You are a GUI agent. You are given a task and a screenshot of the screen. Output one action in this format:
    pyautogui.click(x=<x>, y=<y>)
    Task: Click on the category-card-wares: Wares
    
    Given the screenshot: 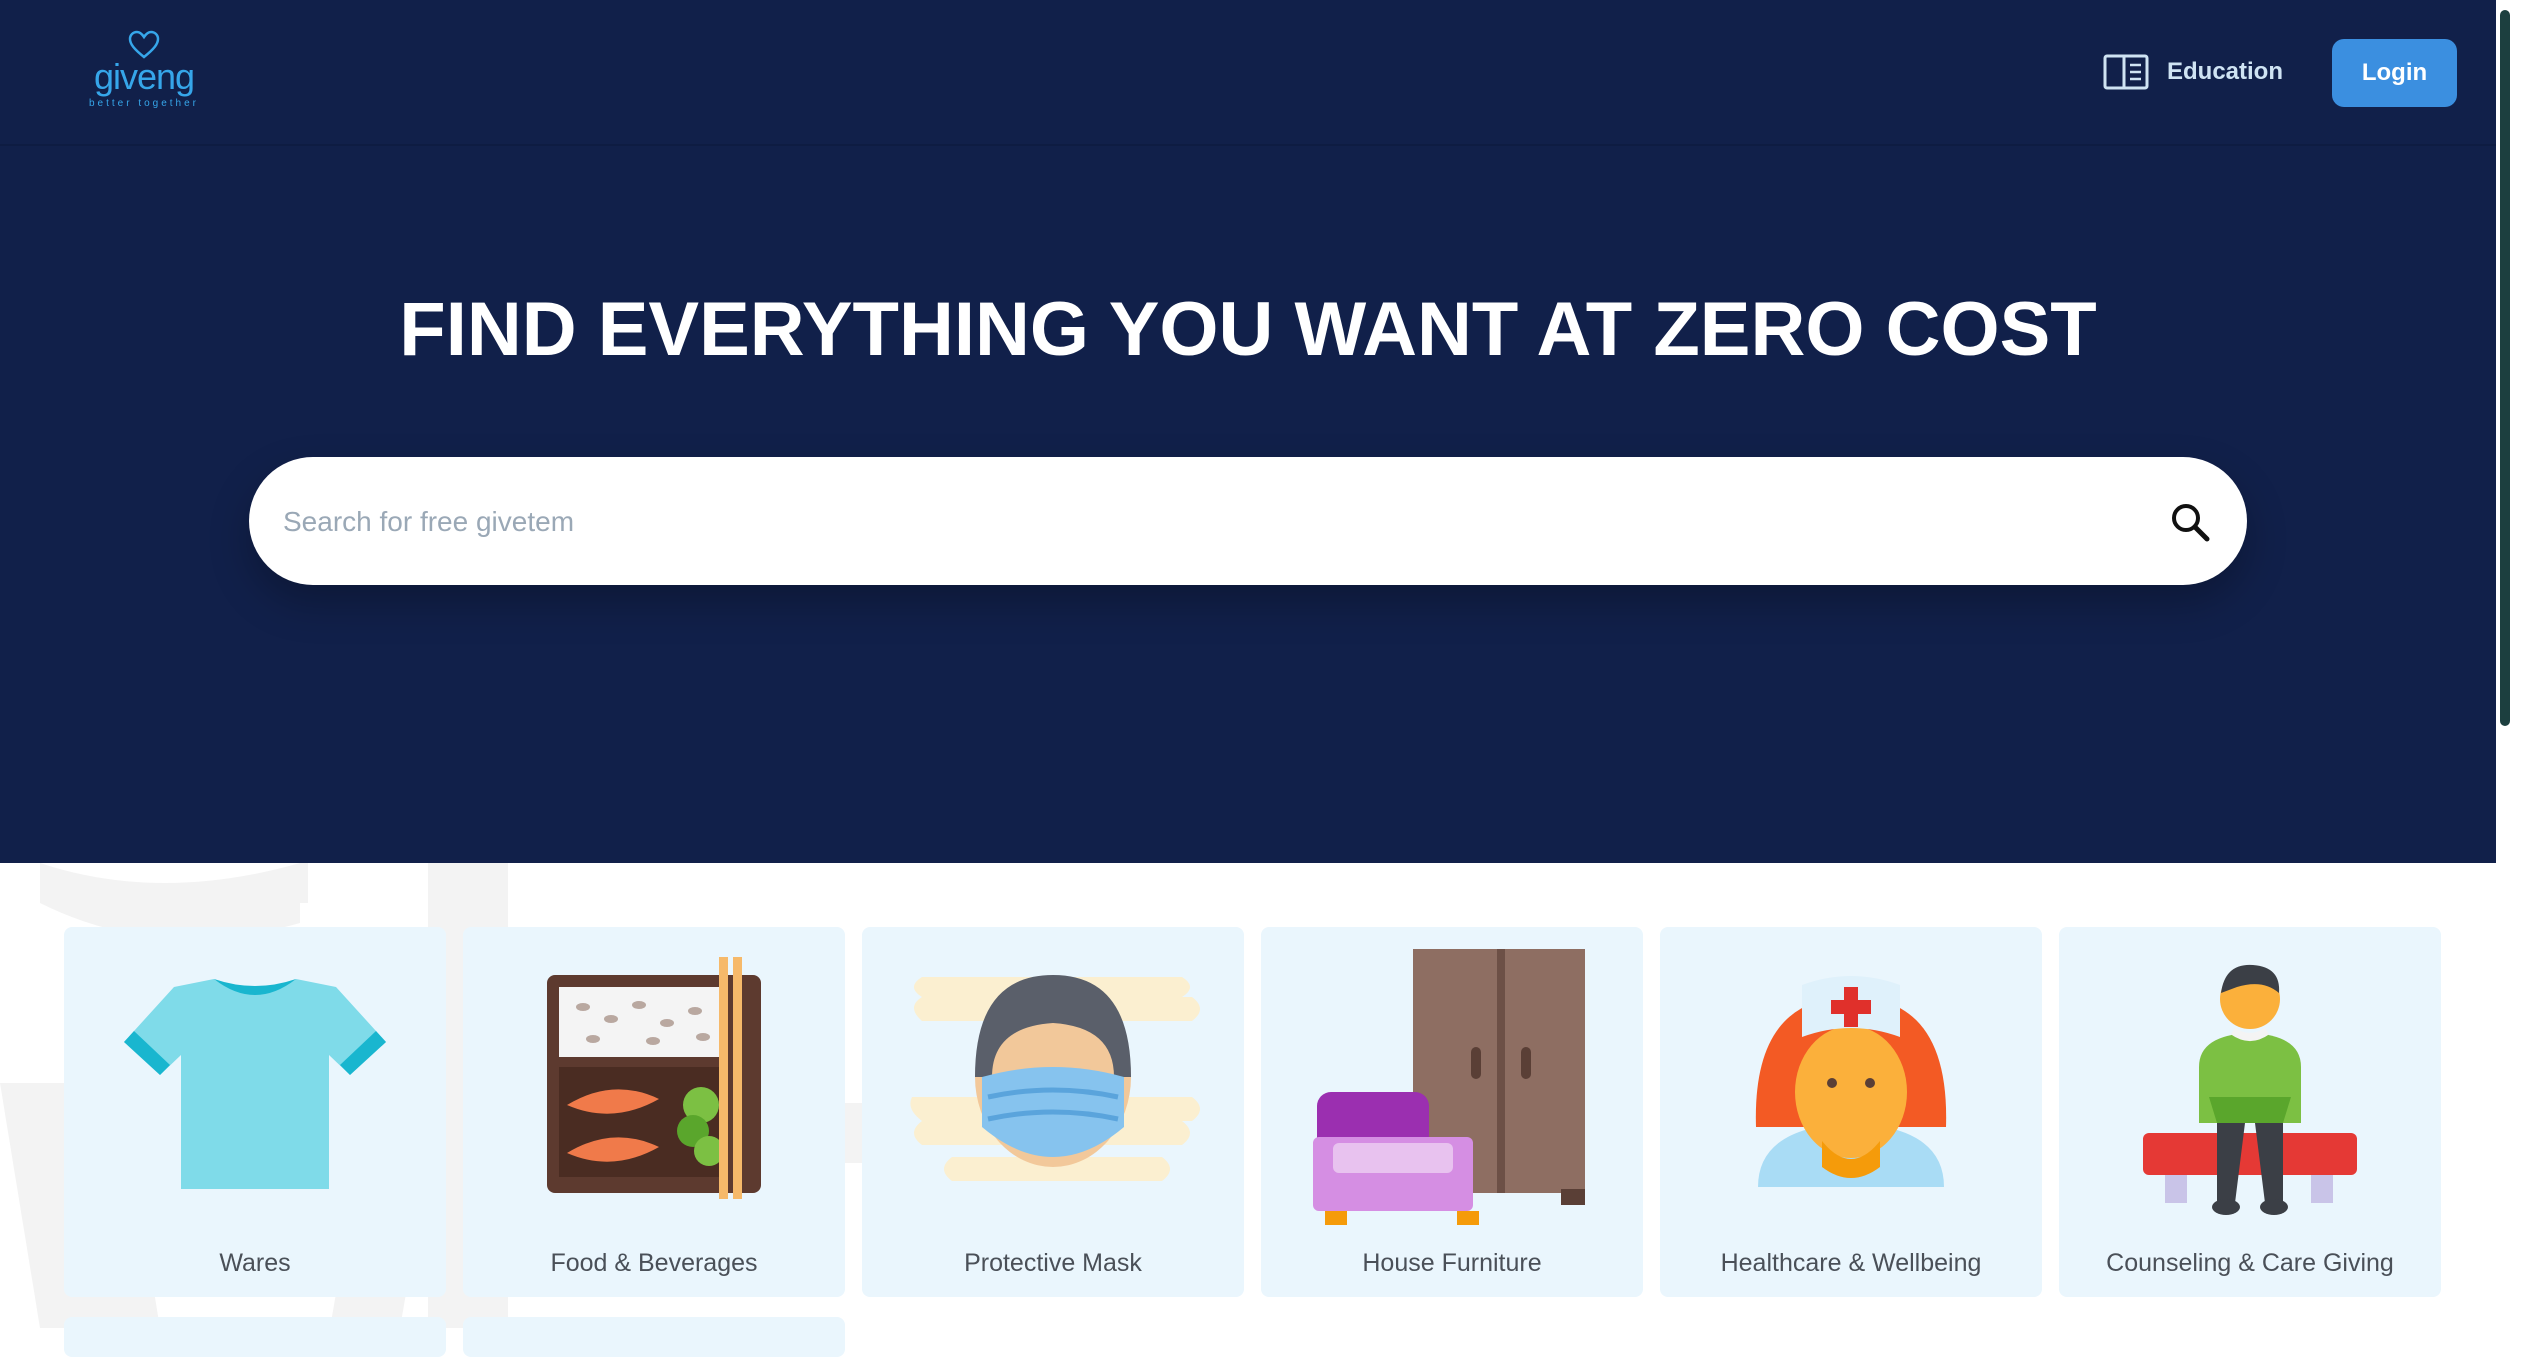 What is the action you would take?
    pyautogui.click(x=255, y=1112)
    